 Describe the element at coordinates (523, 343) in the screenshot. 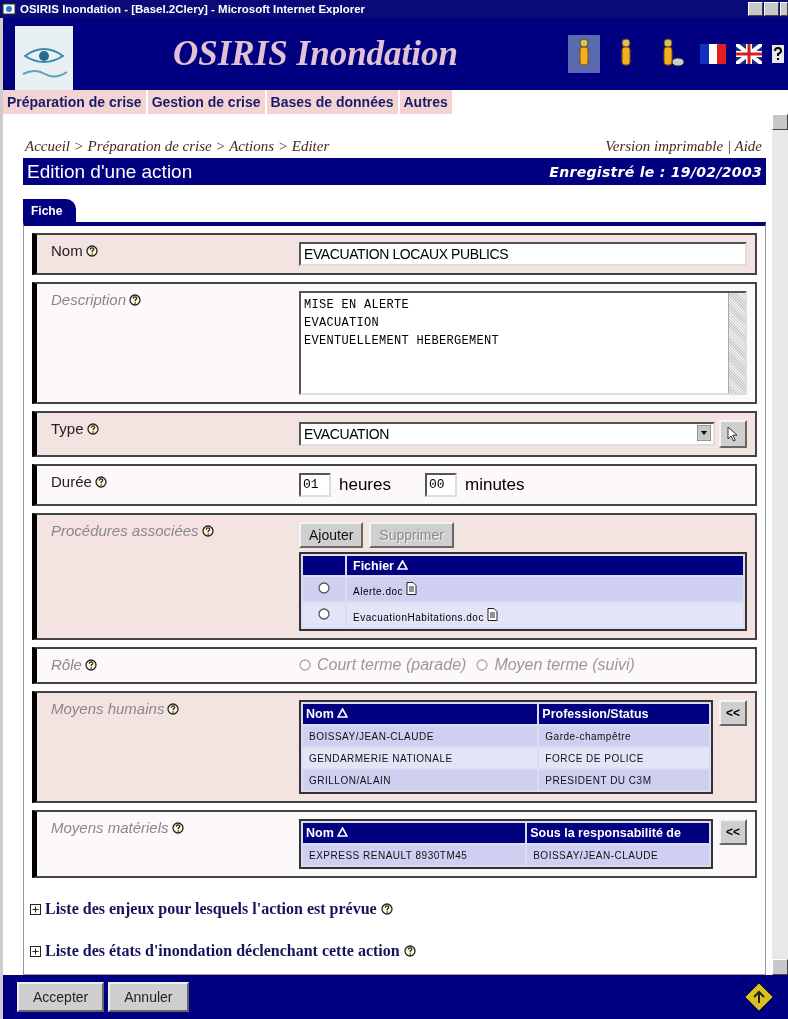

I see `text-area: MISE EN ALERTE EVACUATION EVENTUELLEMENT HEBERGEMENT` at that location.